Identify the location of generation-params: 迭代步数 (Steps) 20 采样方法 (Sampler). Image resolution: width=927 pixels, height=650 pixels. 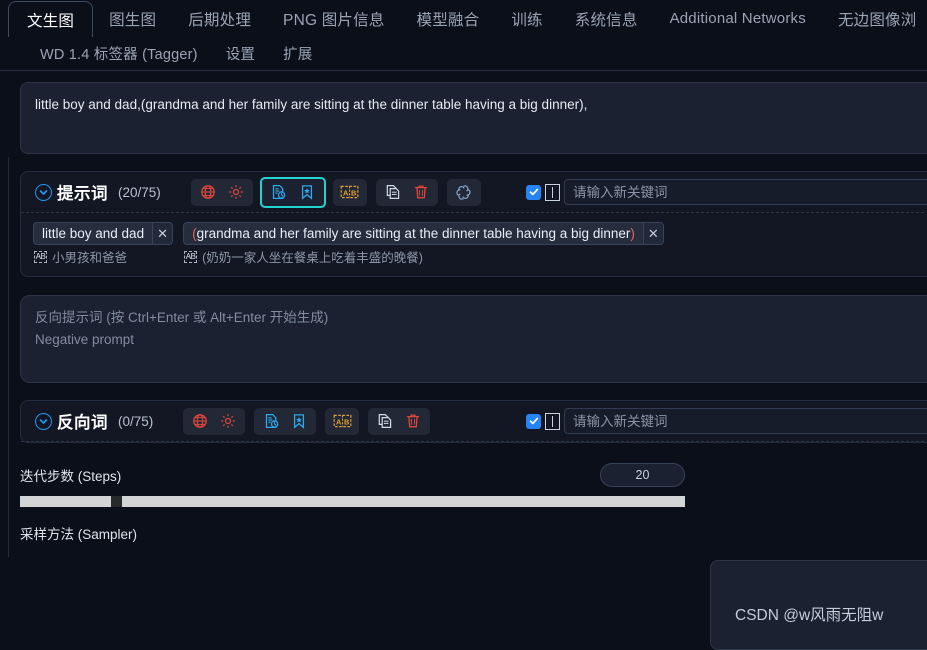
(463, 503).